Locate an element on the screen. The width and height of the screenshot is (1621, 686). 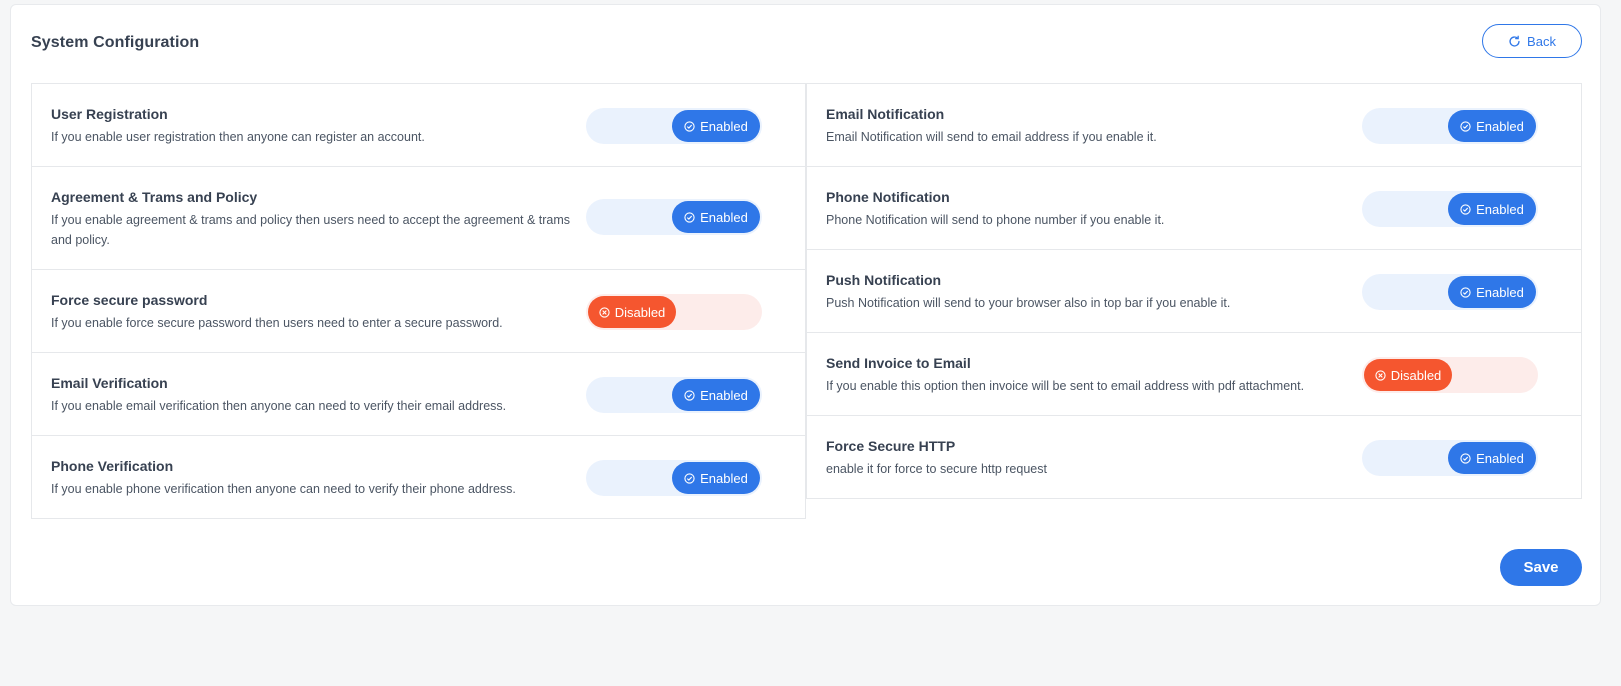
phone-notification-toggle: Enabled is located at coordinates (1450, 209).